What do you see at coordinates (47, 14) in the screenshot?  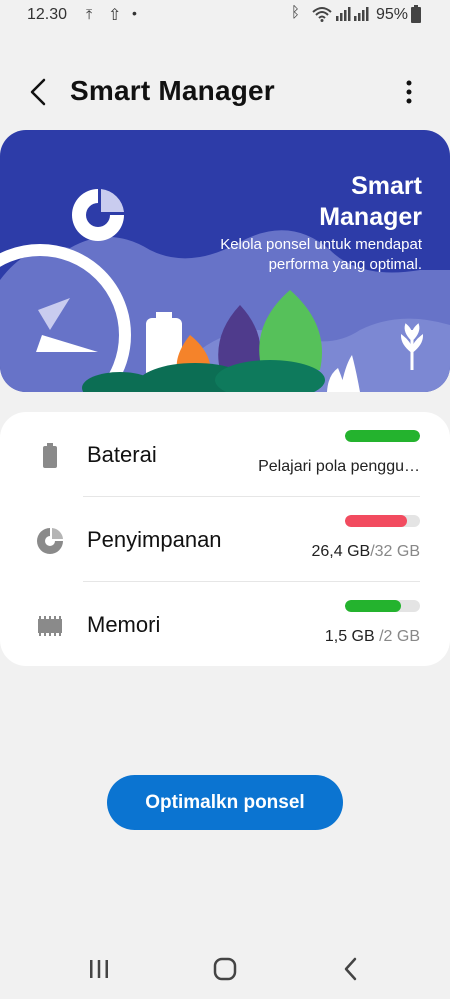 I see `status-time: 12.30` at bounding box center [47, 14].